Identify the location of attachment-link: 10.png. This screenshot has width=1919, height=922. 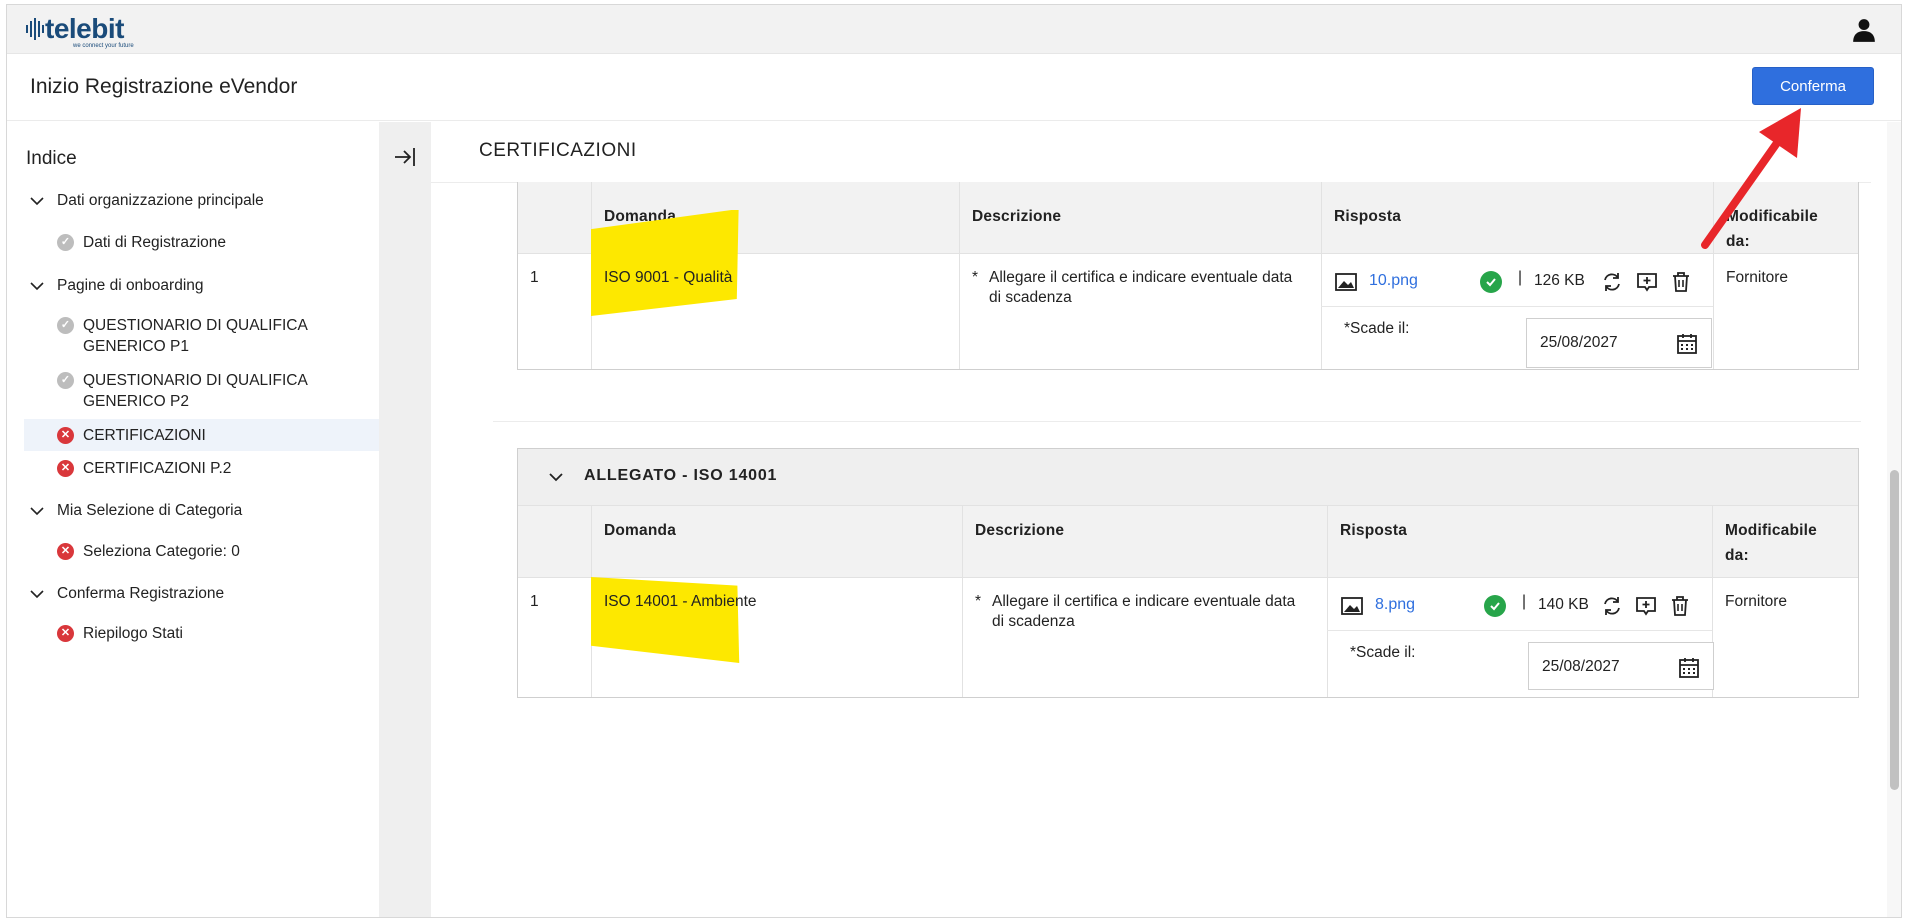
(1393, 281).